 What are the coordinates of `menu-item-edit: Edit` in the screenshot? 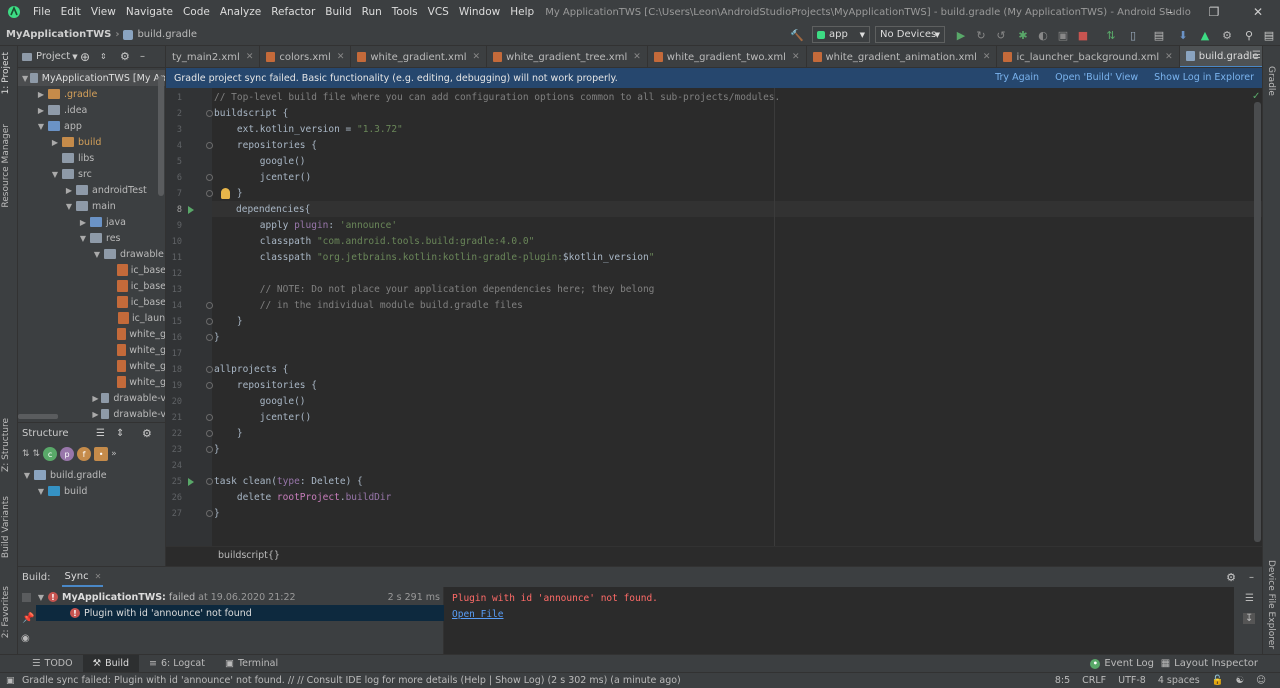 It's located at (71, 12).